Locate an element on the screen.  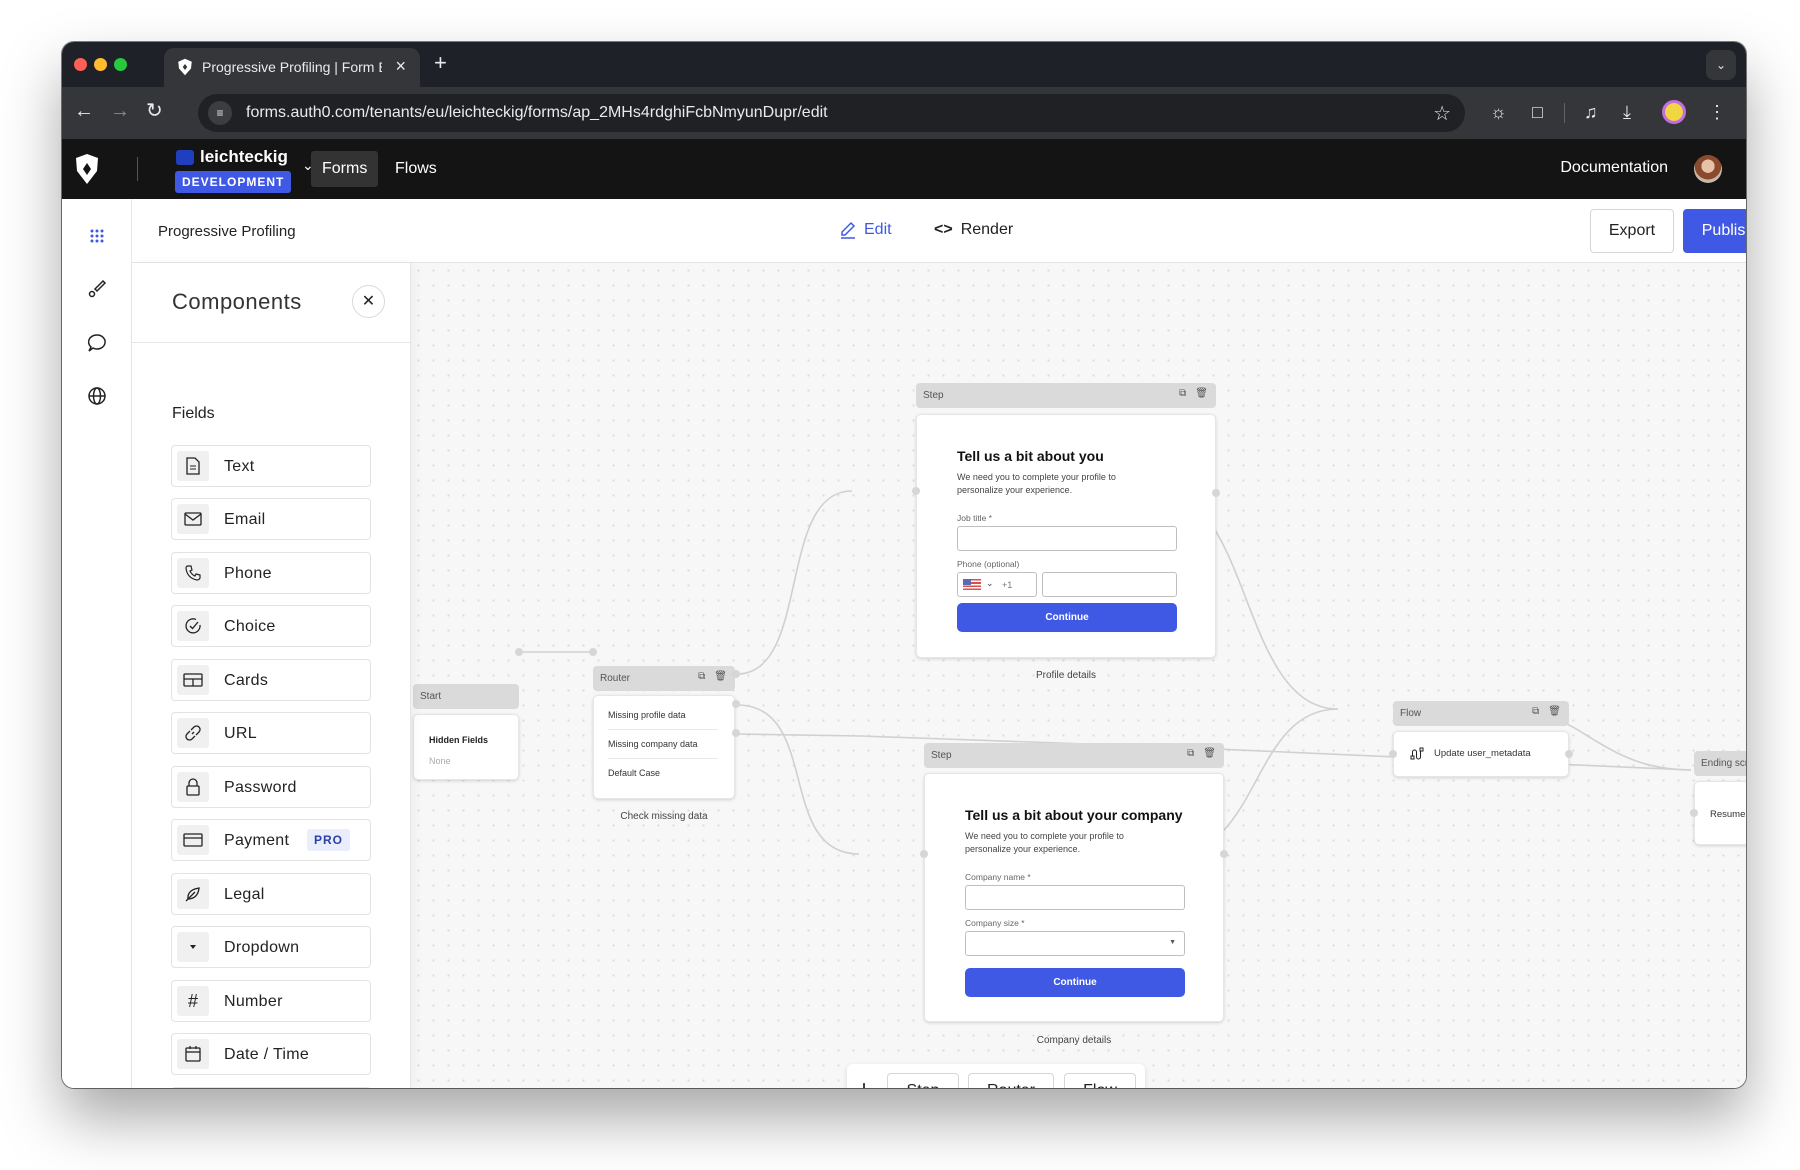
step-profile-header: Step ⧉ 🗑 is located at coordinates (1066, 395).